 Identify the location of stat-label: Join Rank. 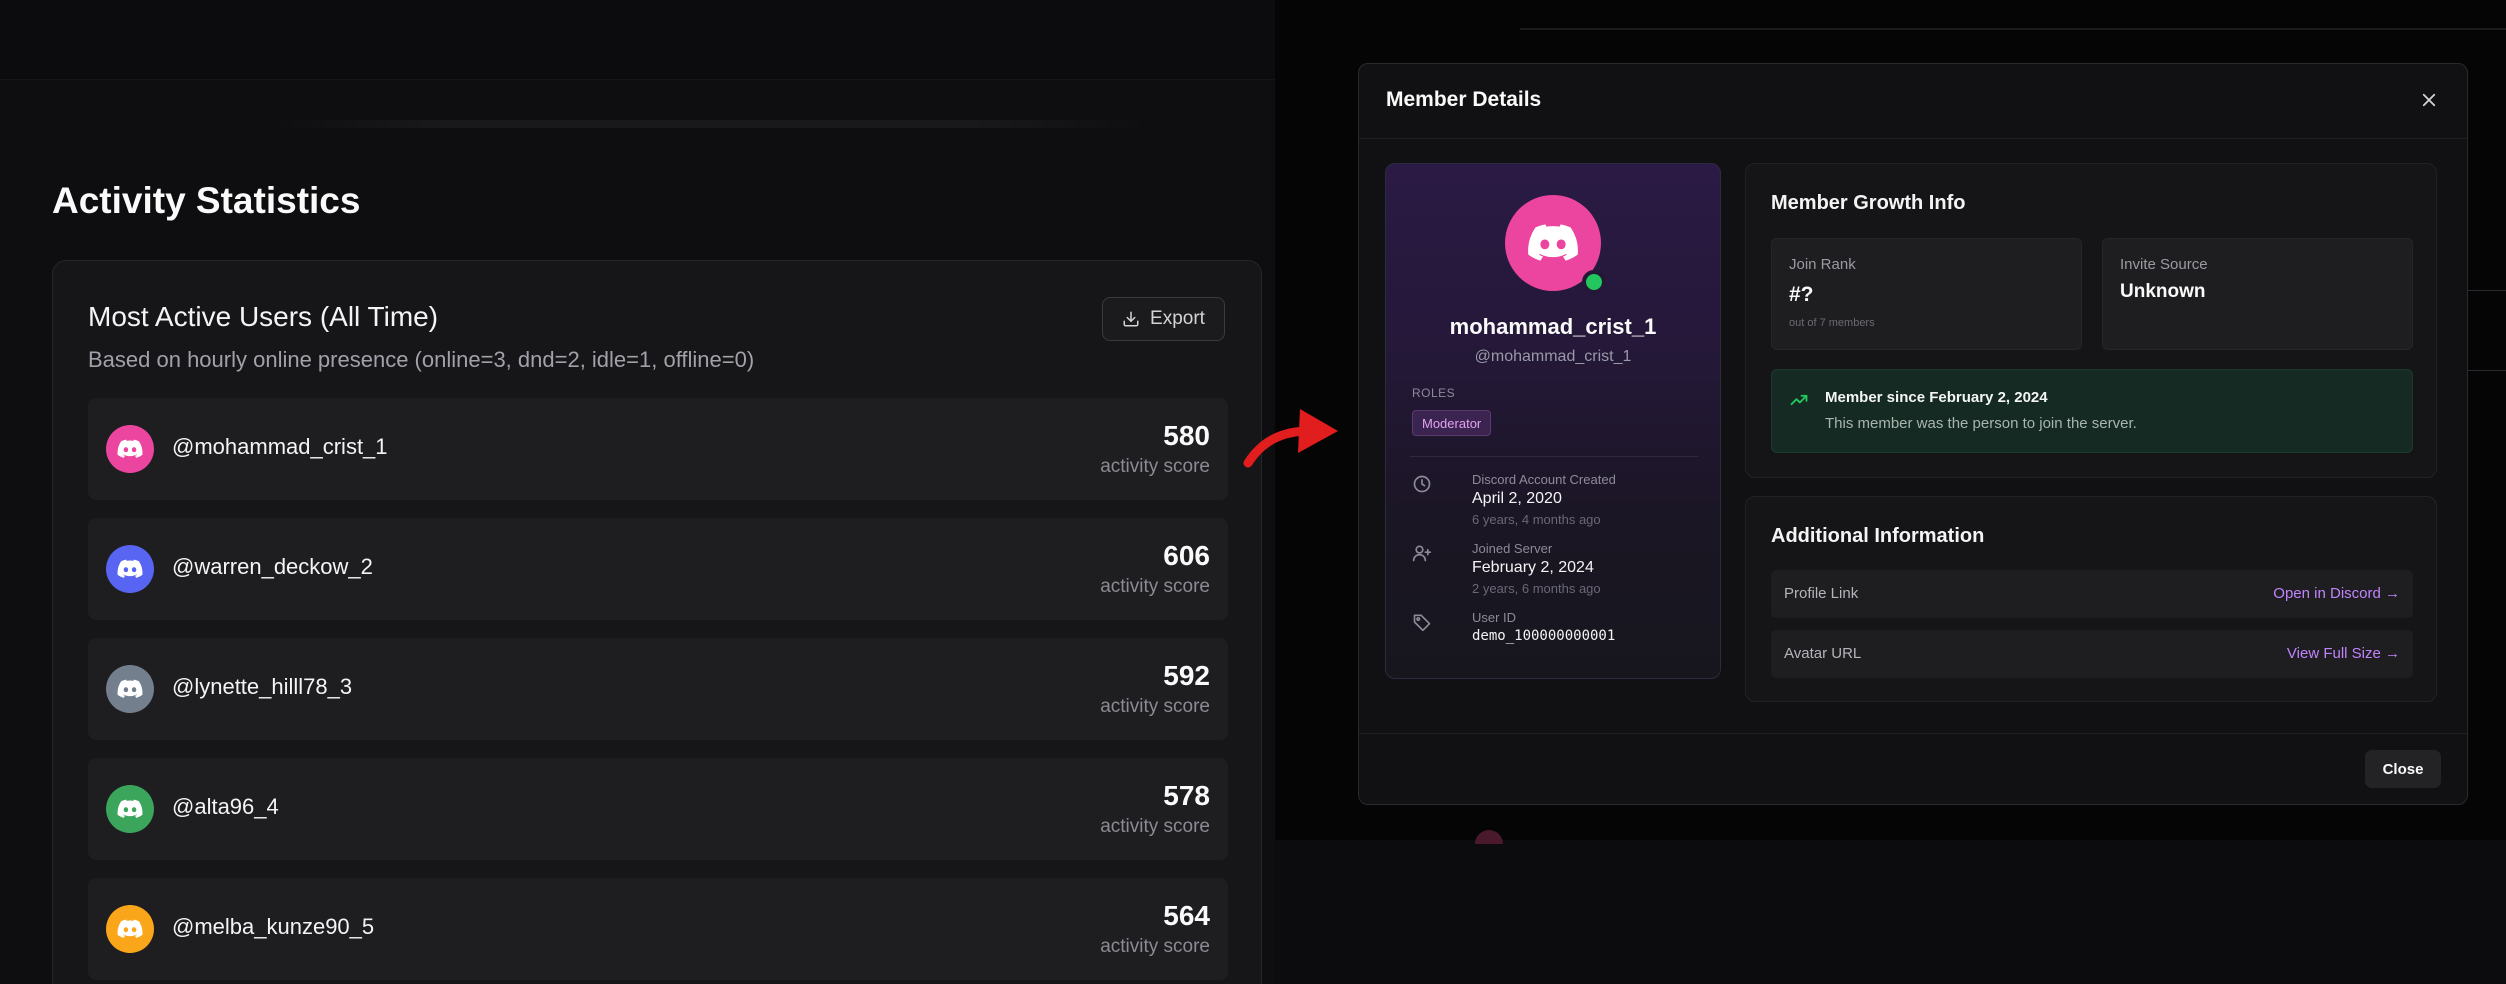
(1822, 264).